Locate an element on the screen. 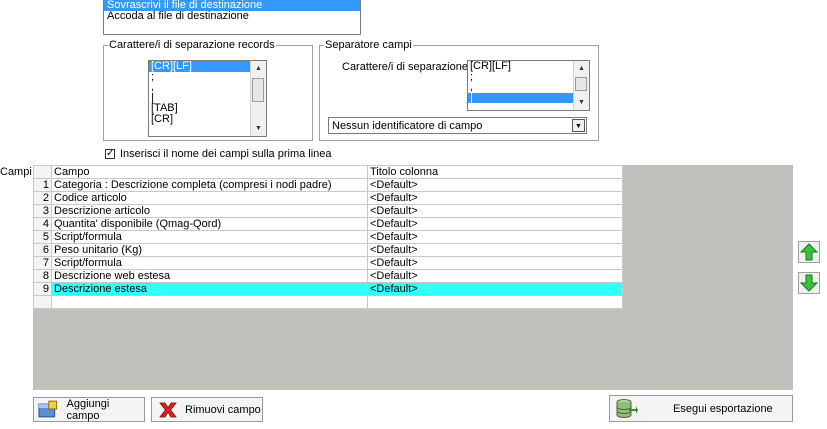 Image resolution: width=827 pixels, height=429 pixels. move-down-button is located at coordinates (809, 283).